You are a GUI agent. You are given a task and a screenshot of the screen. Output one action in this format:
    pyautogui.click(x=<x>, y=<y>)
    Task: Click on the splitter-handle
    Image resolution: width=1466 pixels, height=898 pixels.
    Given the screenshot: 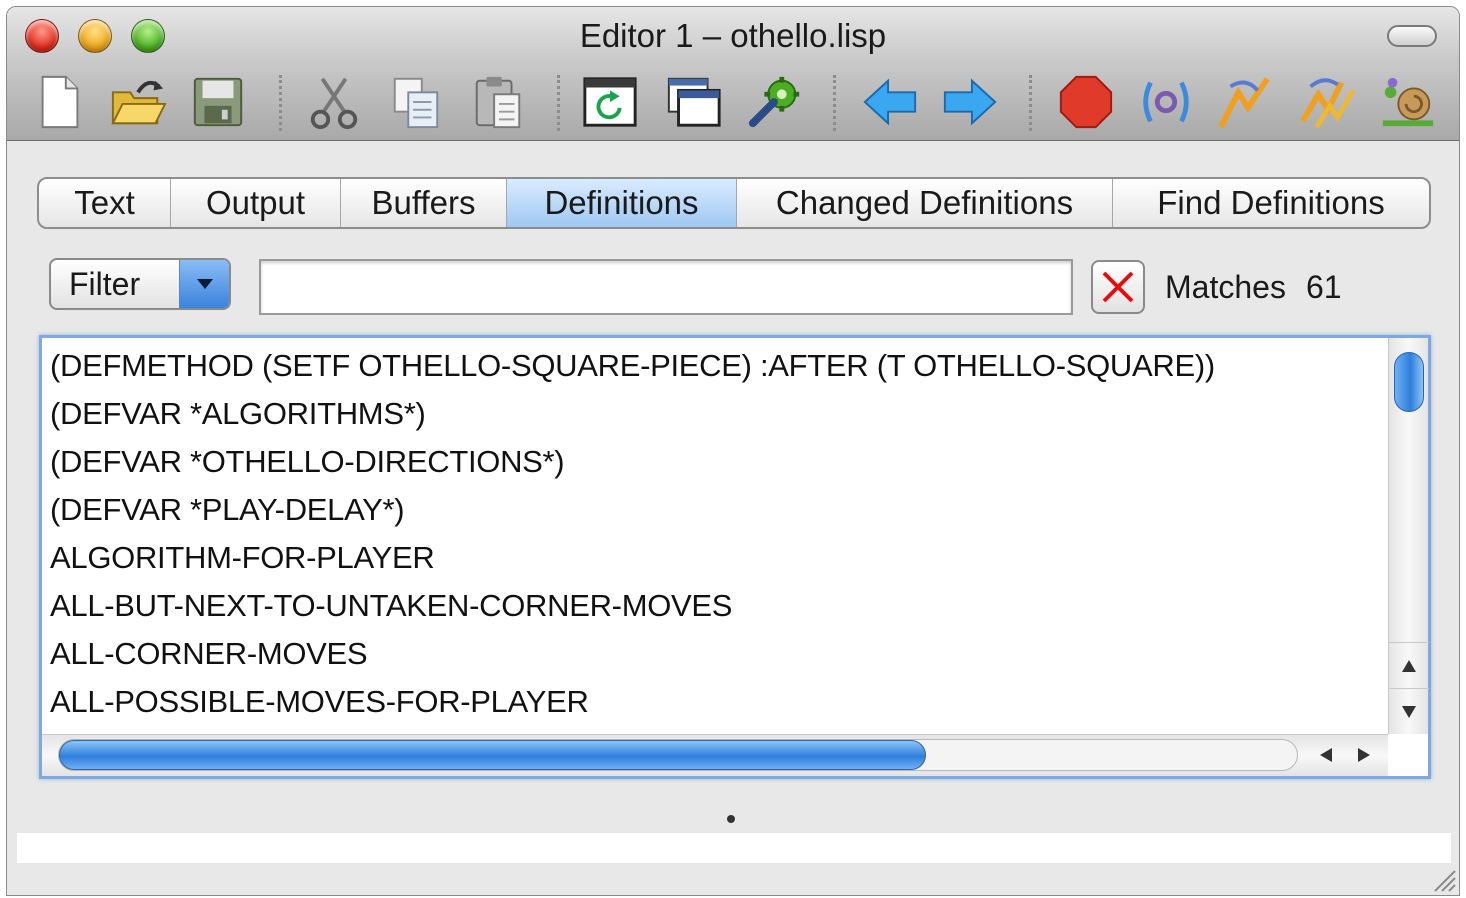 What is the action you would take?
    pyautogui.click(x=731, y=819)
    